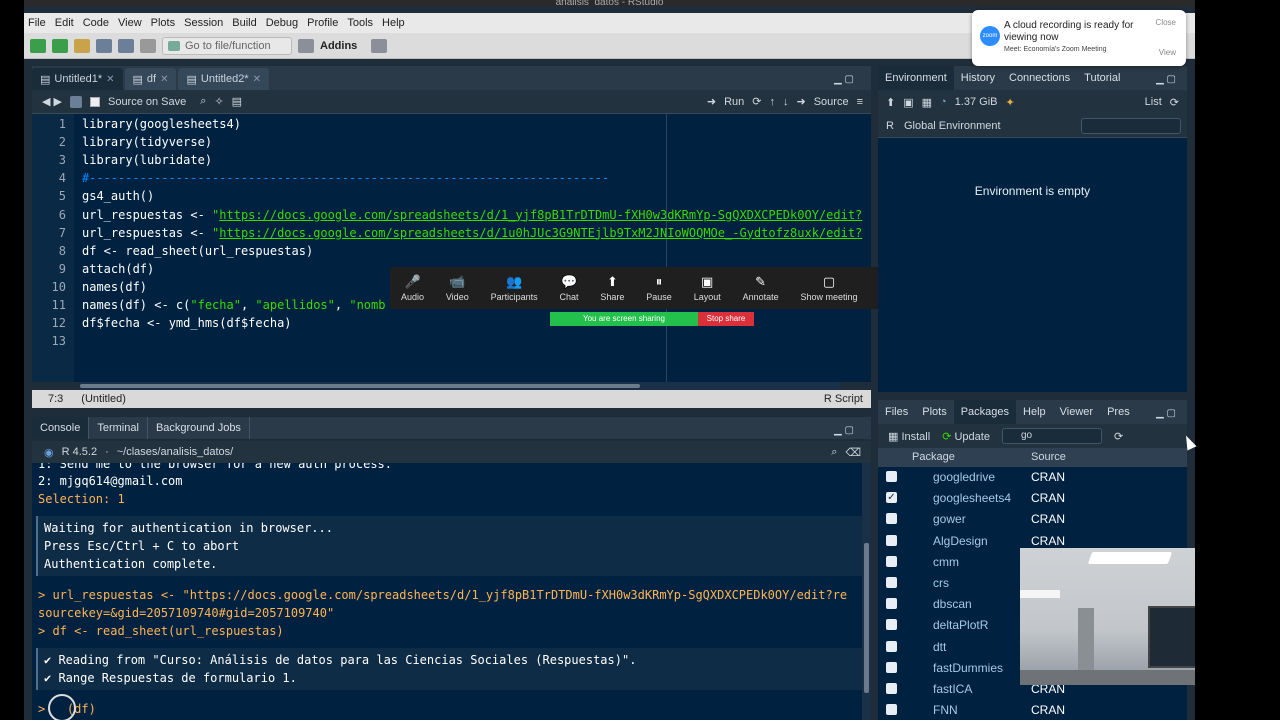  What do you see at coordinates (1166, 413) in the screenshot?
I see `files-minimize-icon: ▁ ▢` at bounding box center [1166, 413].